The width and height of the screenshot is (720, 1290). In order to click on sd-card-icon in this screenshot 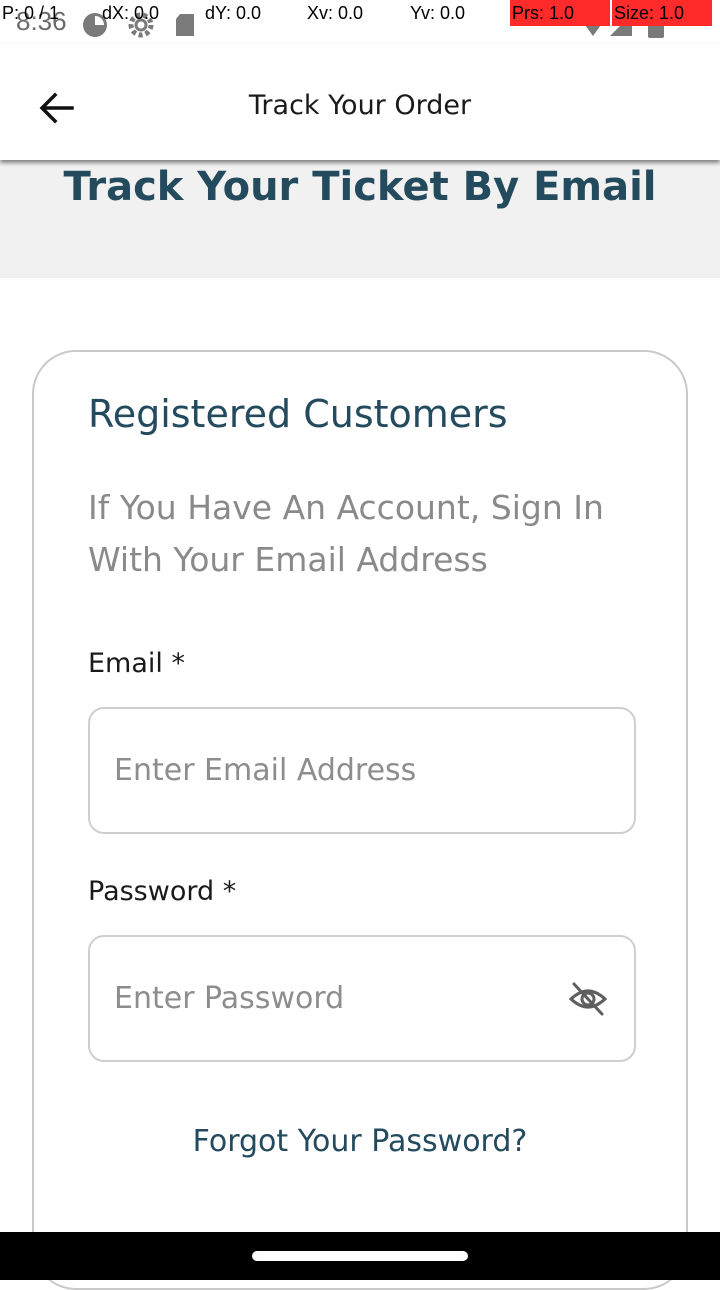, I will do `click(185, 25)`.